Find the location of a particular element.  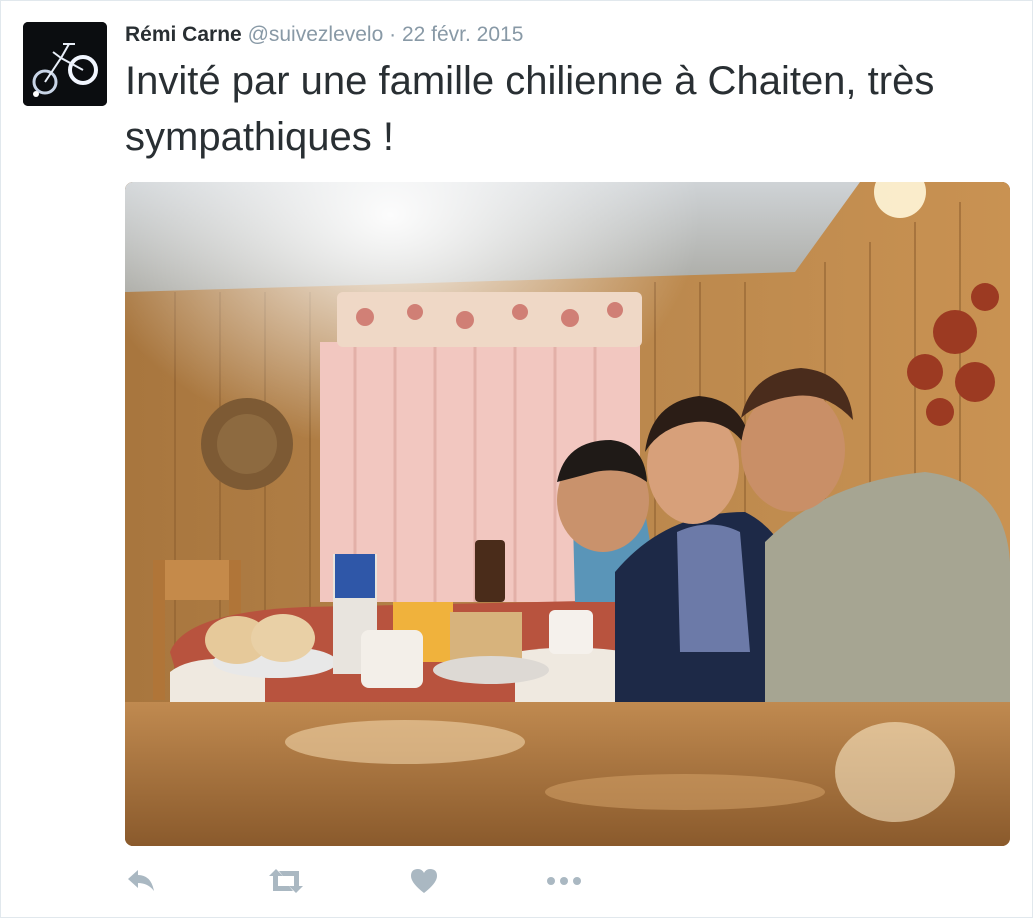

avatar is located at coordinates (65, 64).